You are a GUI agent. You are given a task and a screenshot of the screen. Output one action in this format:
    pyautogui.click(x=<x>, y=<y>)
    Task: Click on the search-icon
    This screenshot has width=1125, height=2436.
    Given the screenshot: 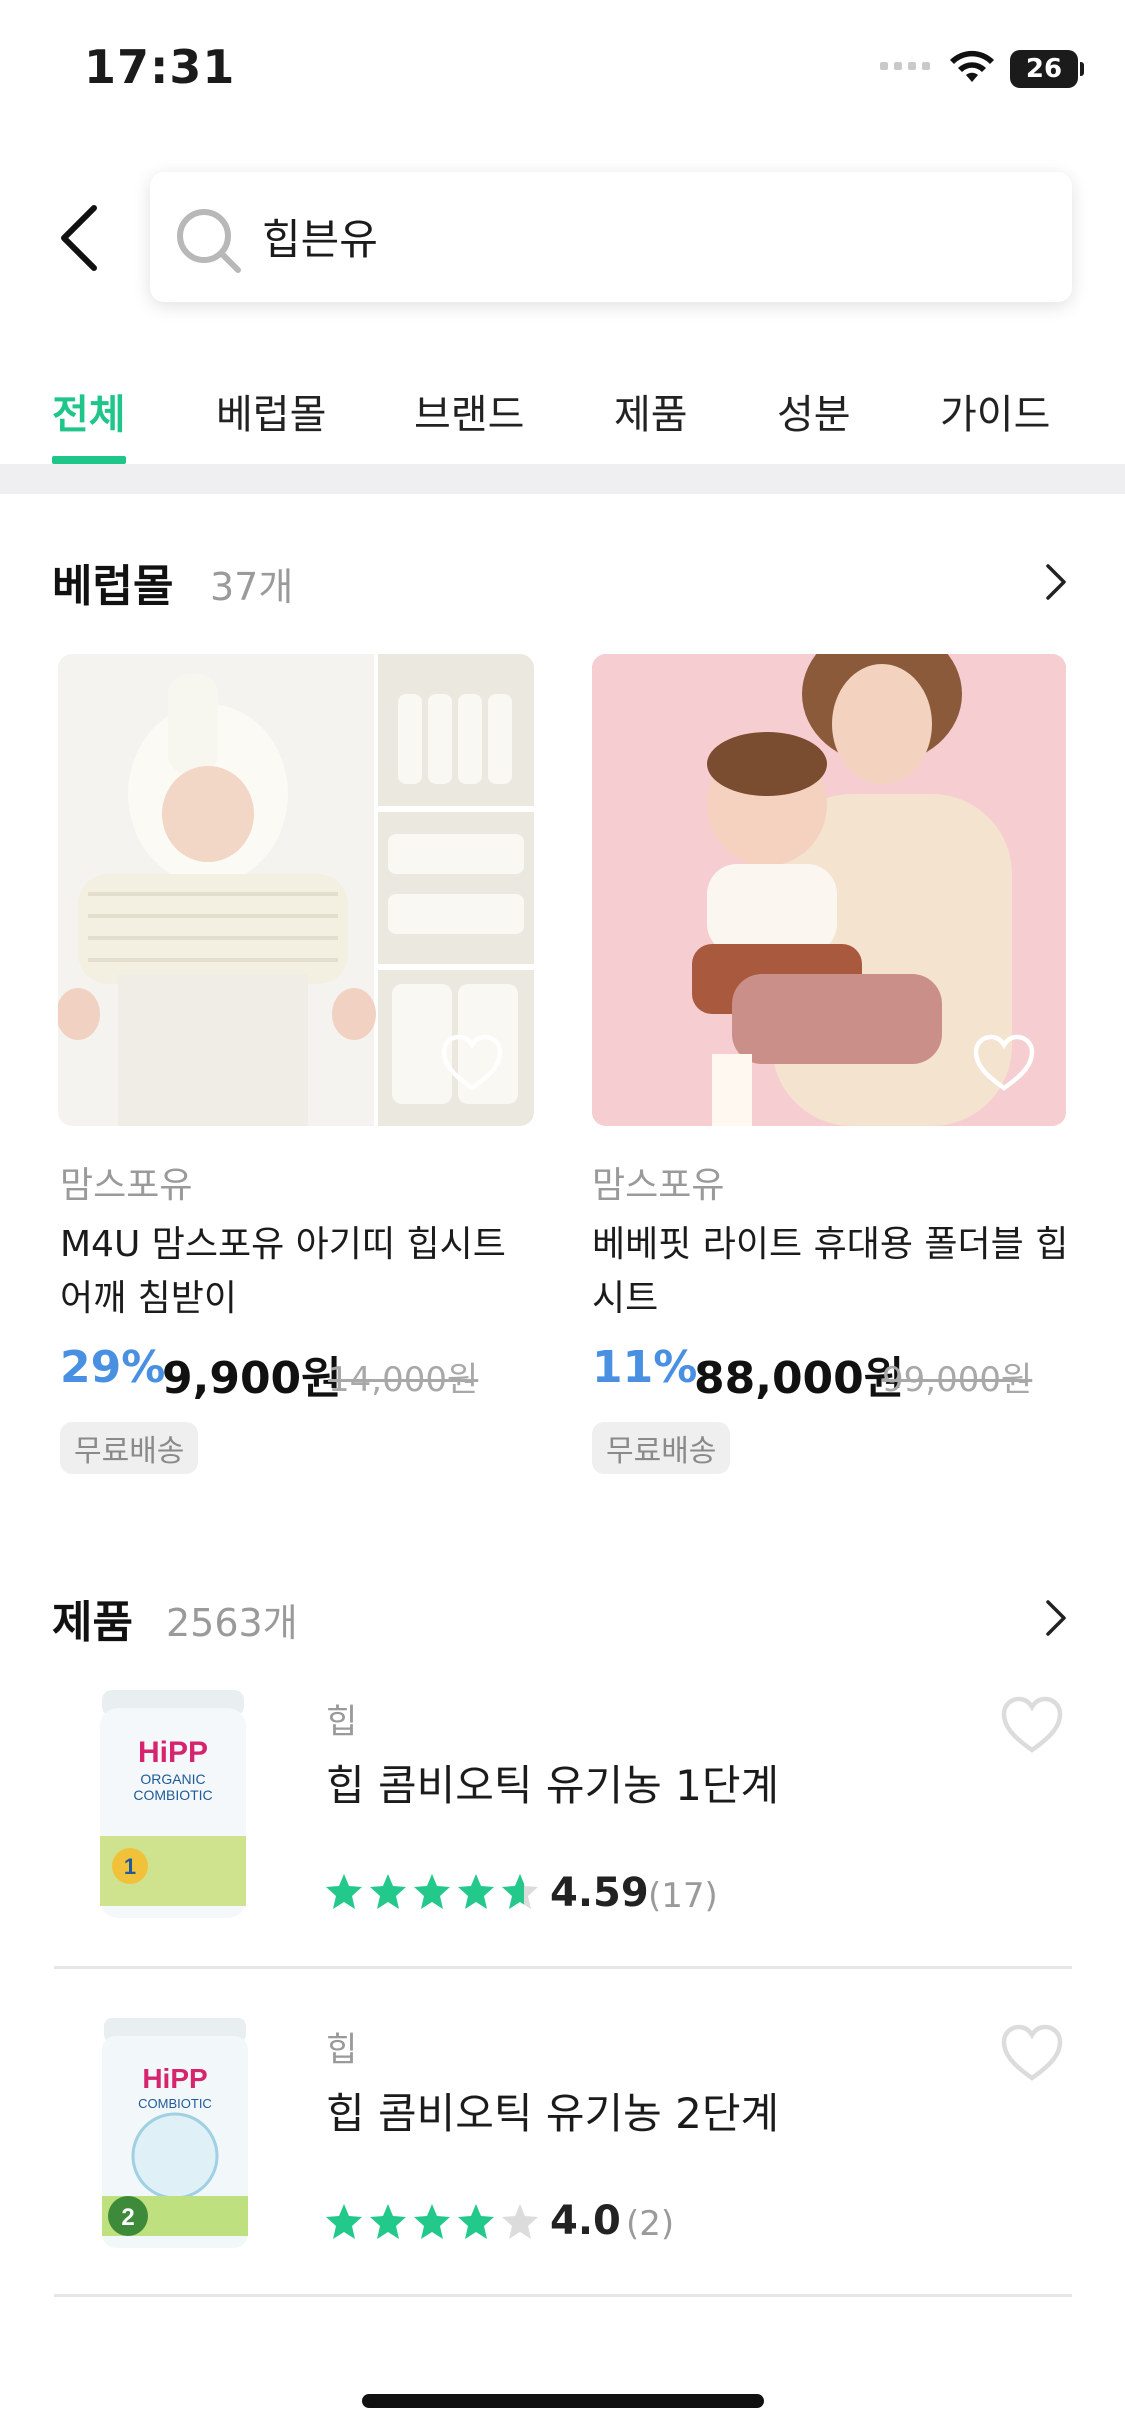 What is the action you would take?
    pyautogui.click(x=209, y=241)
    